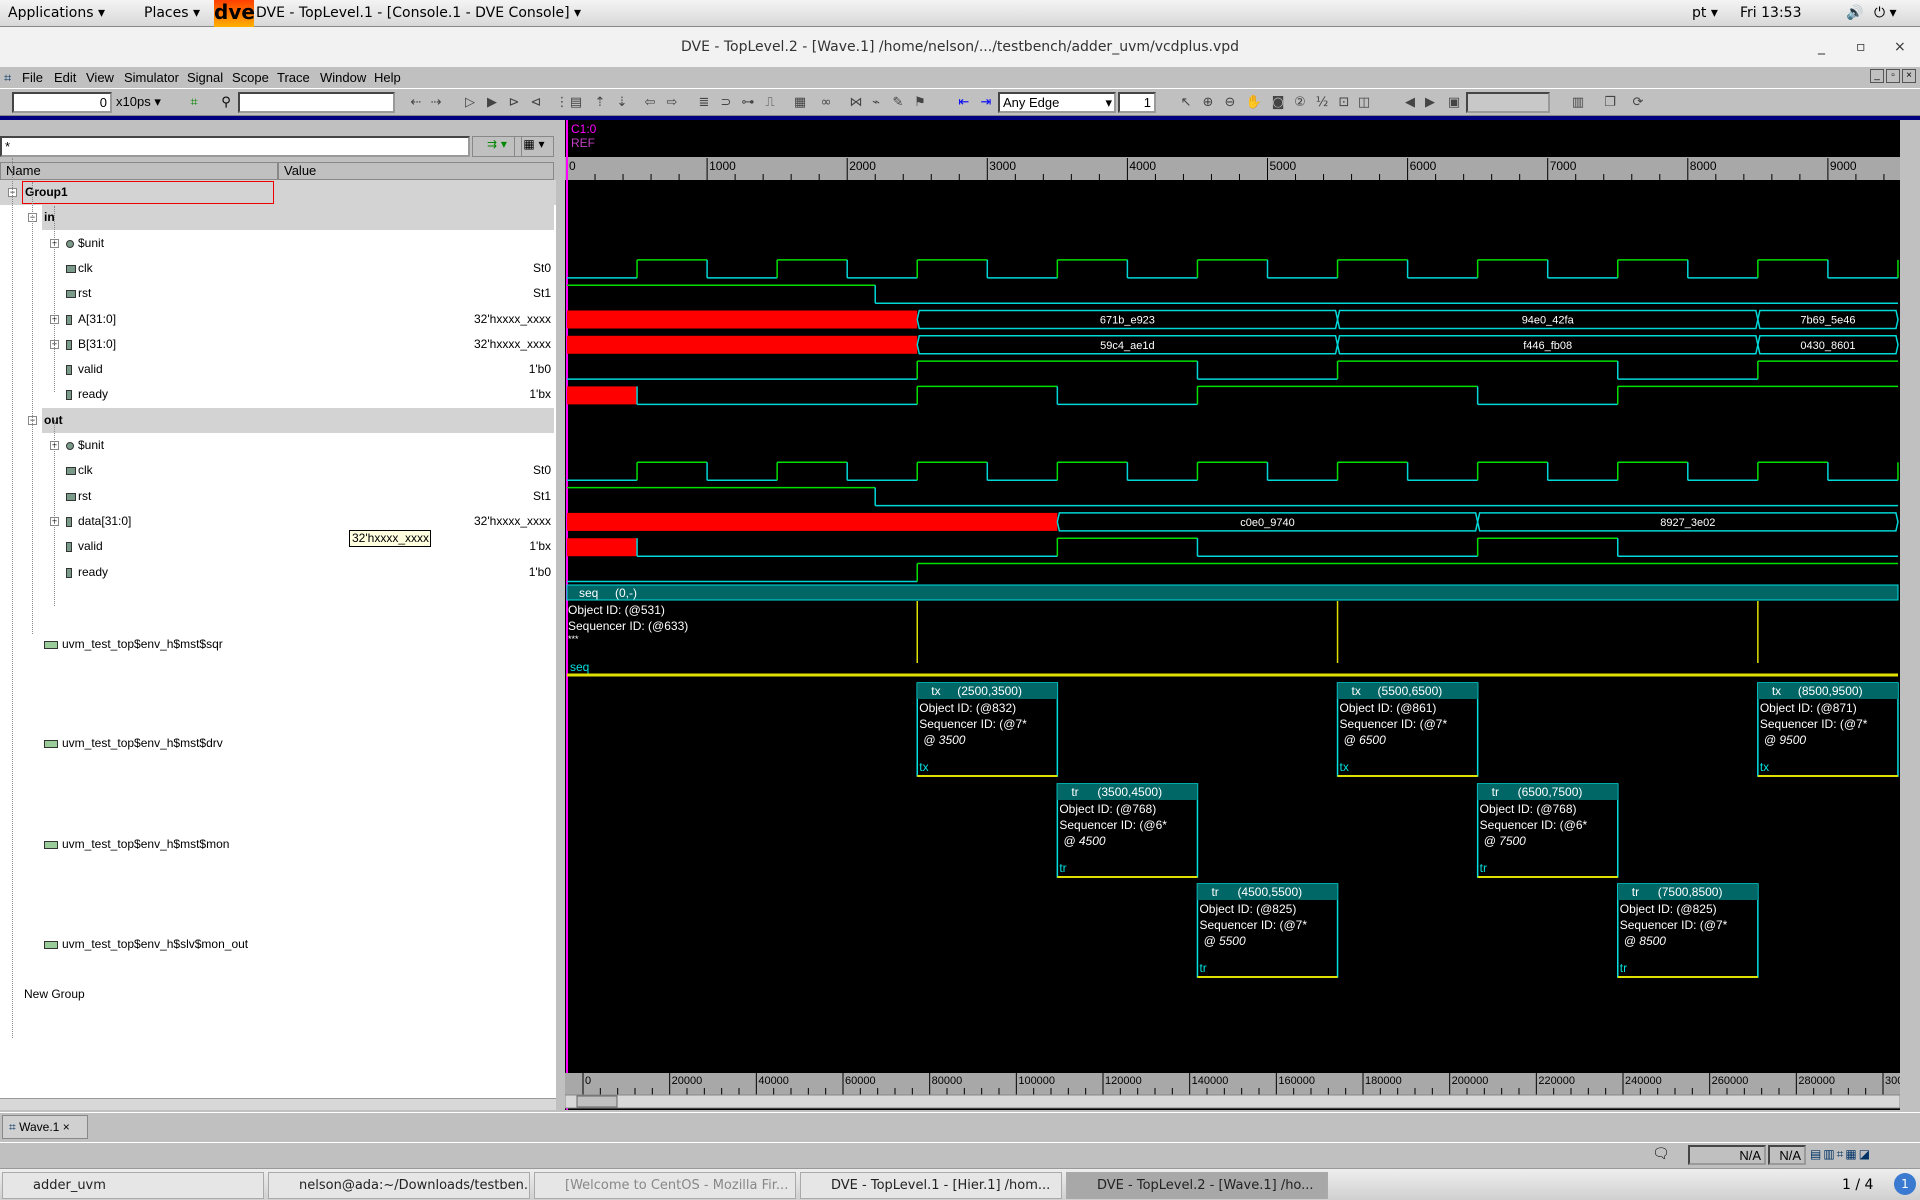  Describe the element at coordinates (66, 1127) in the screenshot. I see `close-tab-icon: ×` at that location.